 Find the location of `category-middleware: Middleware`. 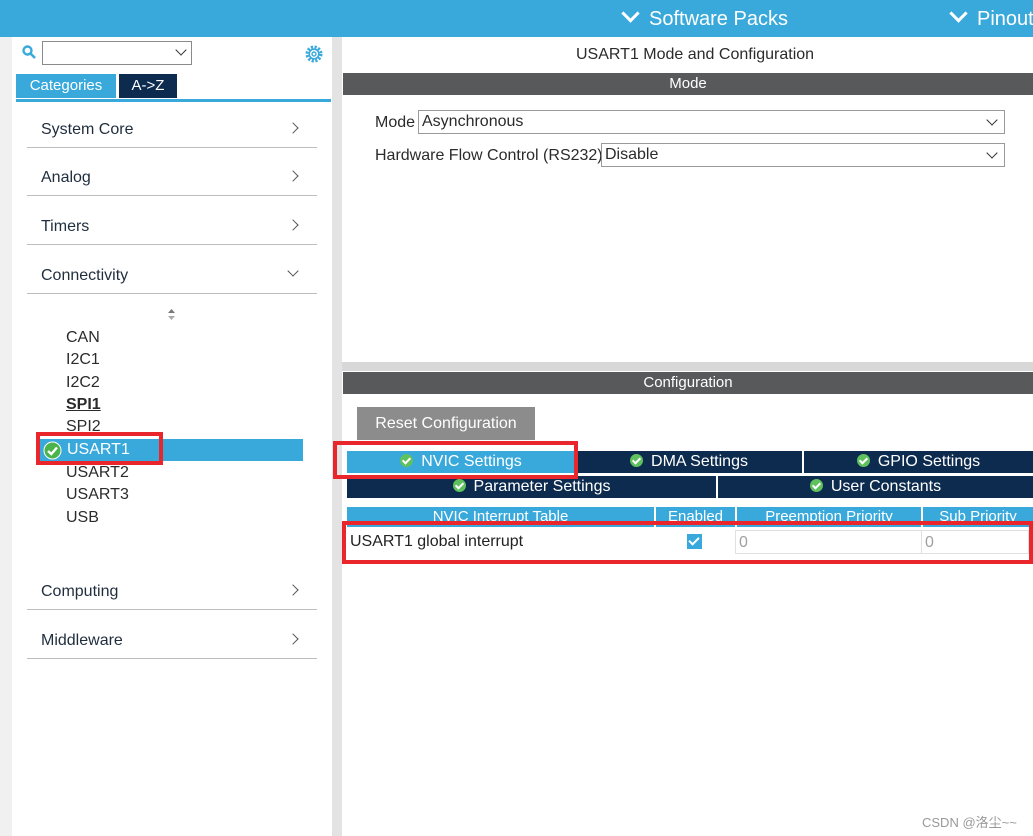

category-middleware: Middleware is located at coordinates (172, 641).